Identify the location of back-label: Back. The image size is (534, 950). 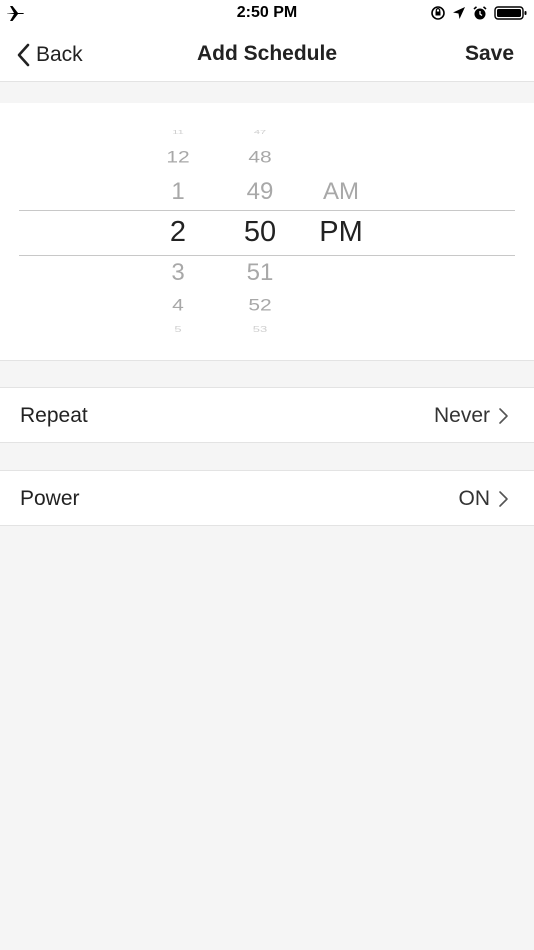
(59, 54).